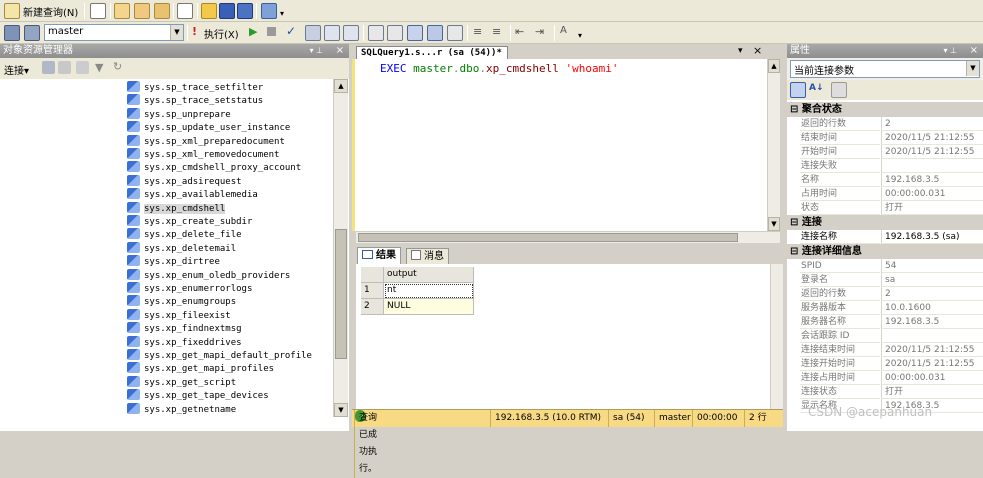 This screenshot has height=478, width=983. I want to click on close-icon: ×, so click(340, 51).